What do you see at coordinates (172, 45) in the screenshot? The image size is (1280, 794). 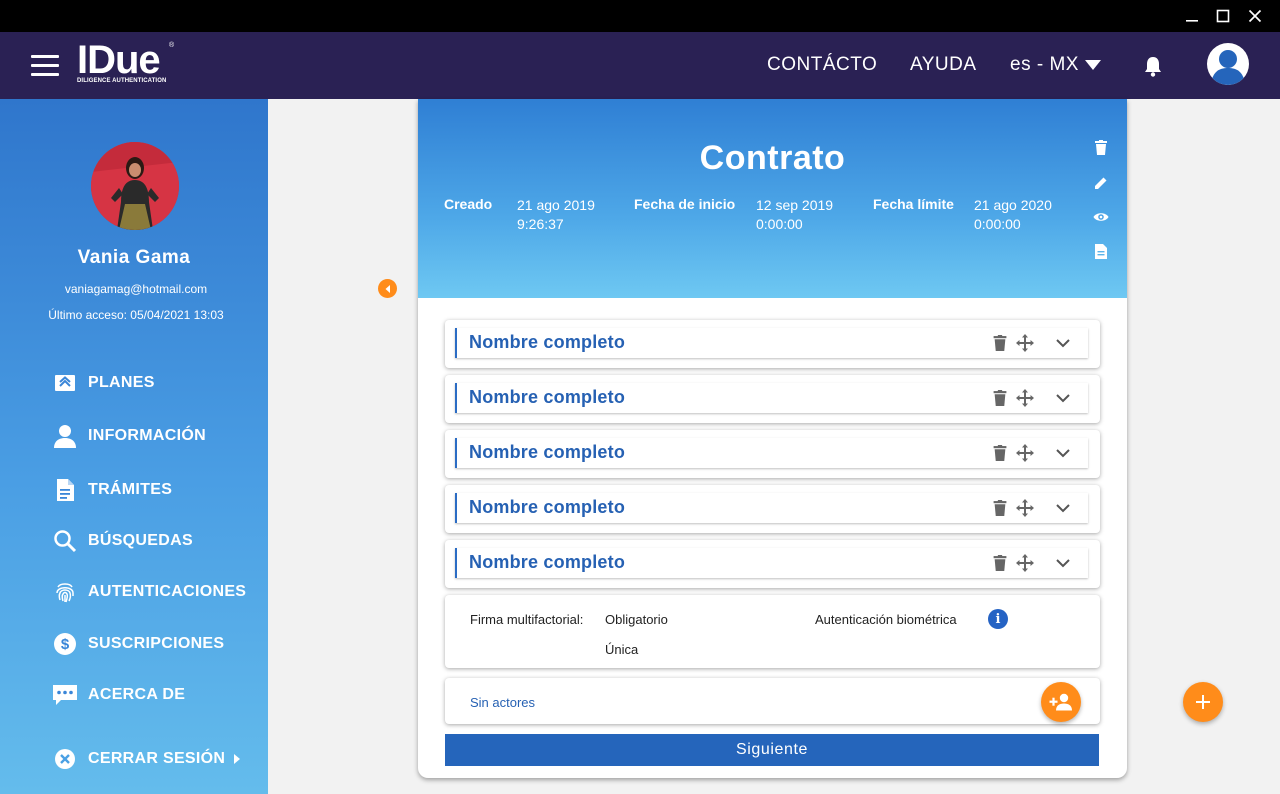 I see `logo-registered-mark: ®` at bounding box center [172, 45].